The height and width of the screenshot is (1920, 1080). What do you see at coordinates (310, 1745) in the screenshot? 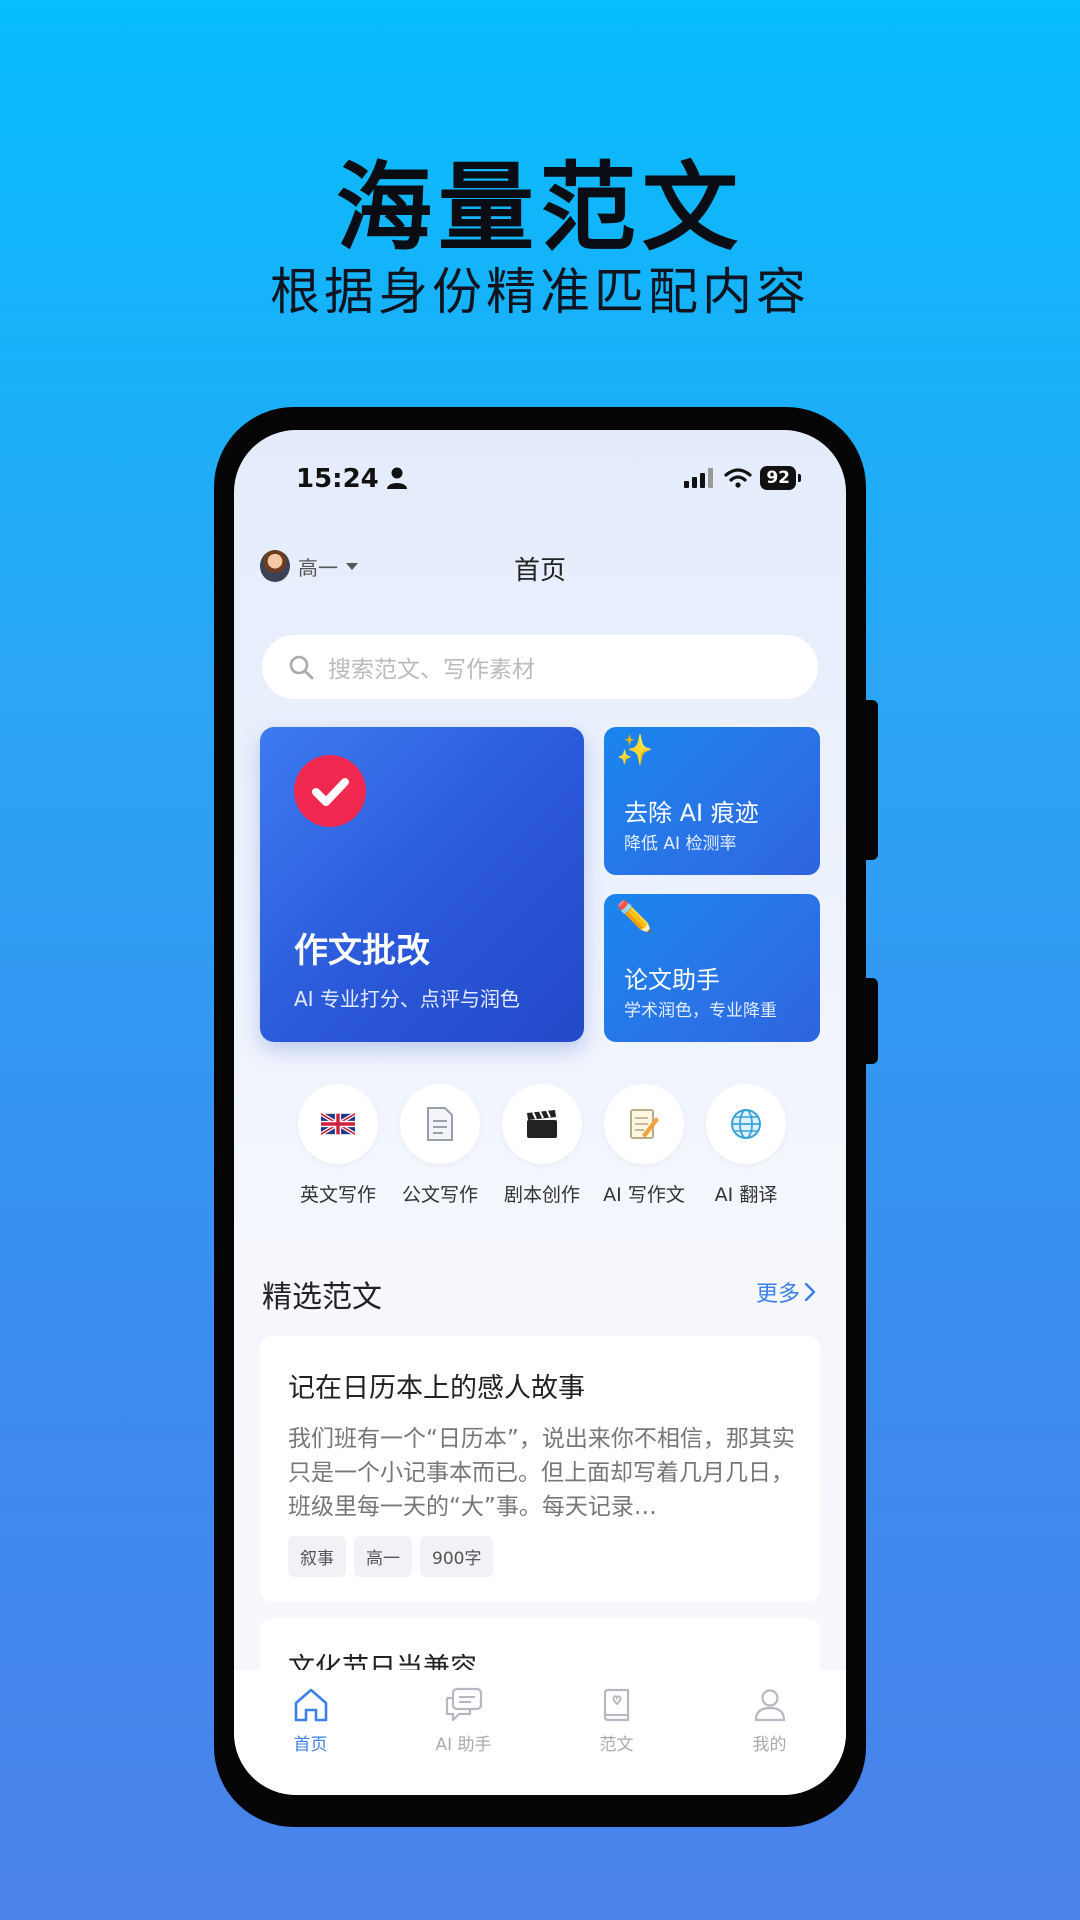
I see `tab-label: 首页` at bounding box center [310, 1745].